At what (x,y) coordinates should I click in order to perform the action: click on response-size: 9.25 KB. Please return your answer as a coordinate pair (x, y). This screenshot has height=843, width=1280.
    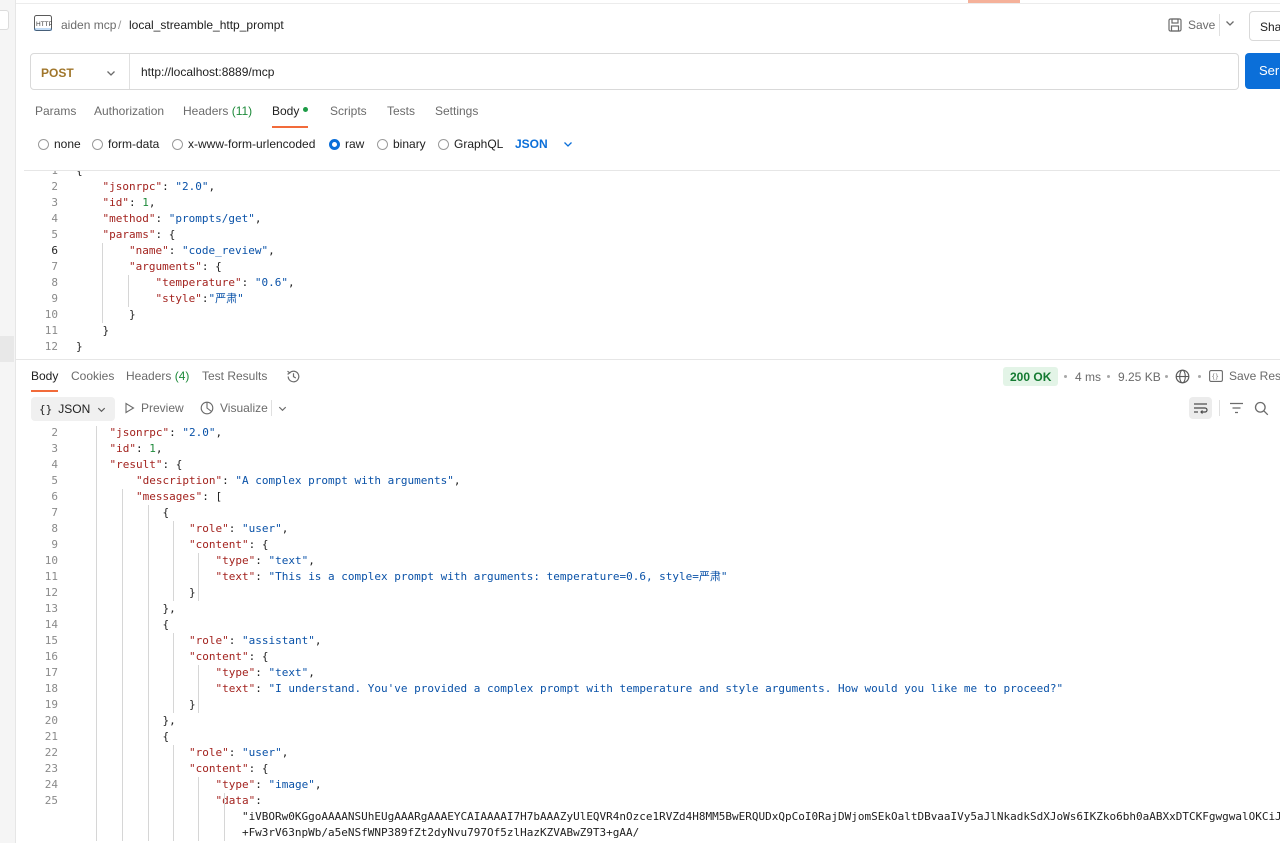
    Looking at the image, I should click on (1139, 377).